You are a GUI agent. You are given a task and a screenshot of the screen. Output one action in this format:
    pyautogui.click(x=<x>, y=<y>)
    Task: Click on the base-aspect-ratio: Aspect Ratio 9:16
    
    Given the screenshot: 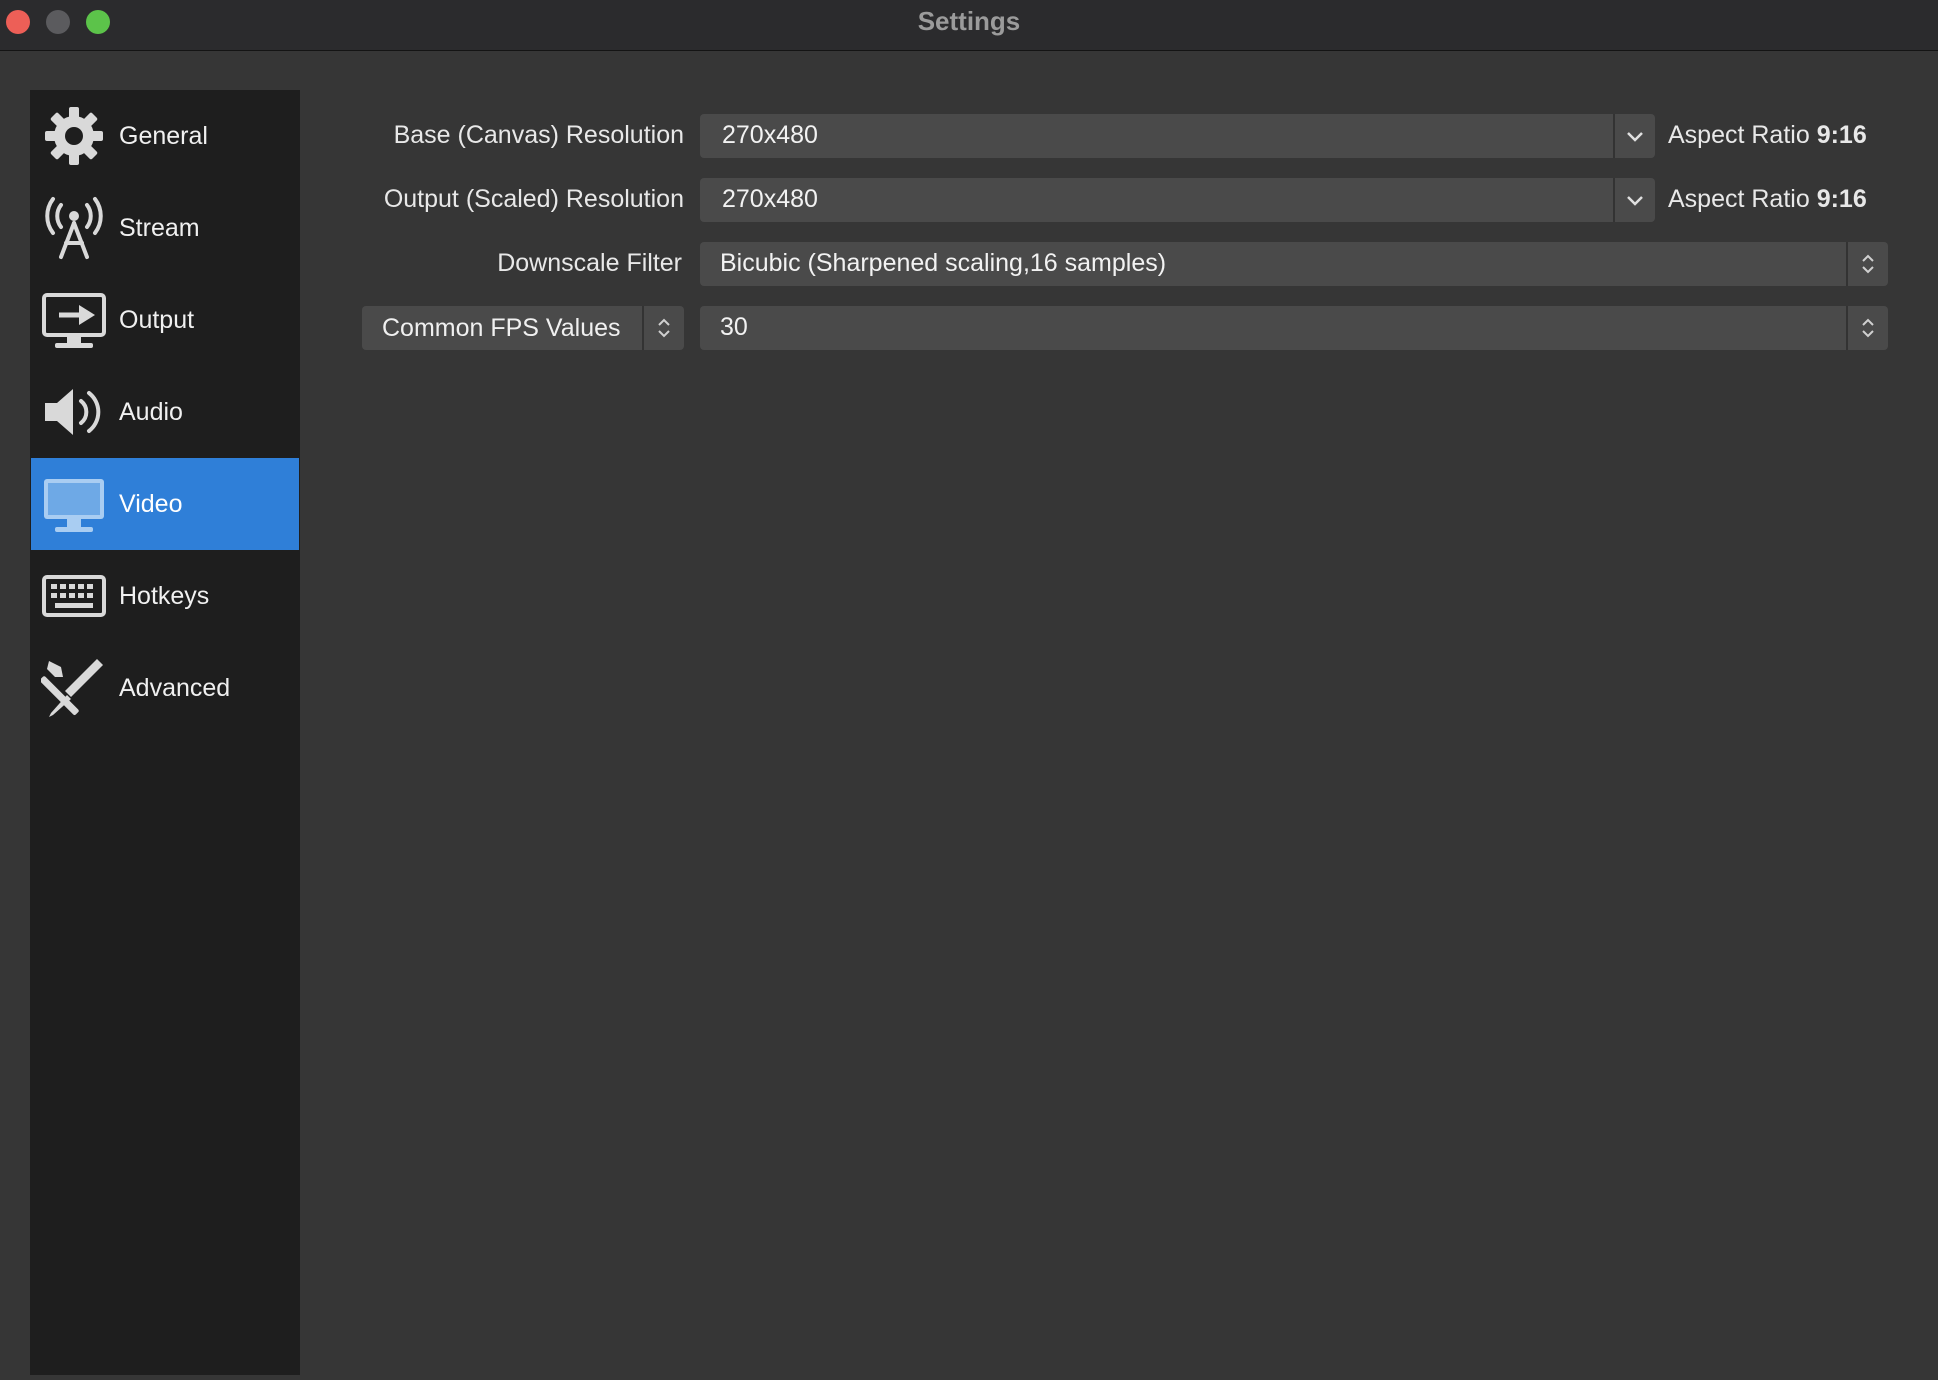 What is the action you would take?
    pyautogui.click(x=1767, y=135)
    